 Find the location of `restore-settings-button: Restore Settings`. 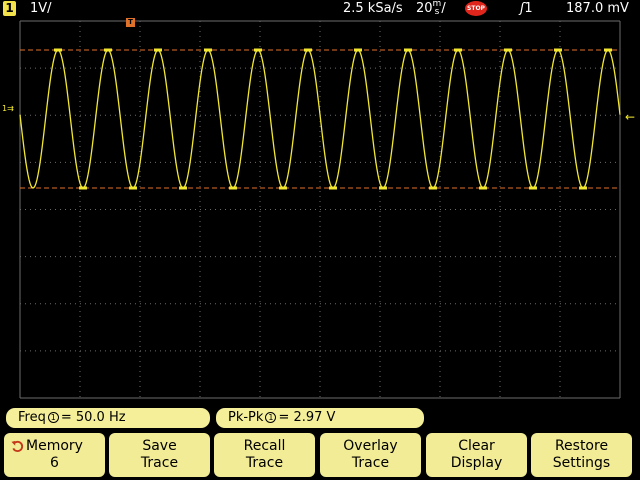

restore-settings-button: Restore Settings is located at coordinates (581, 455).